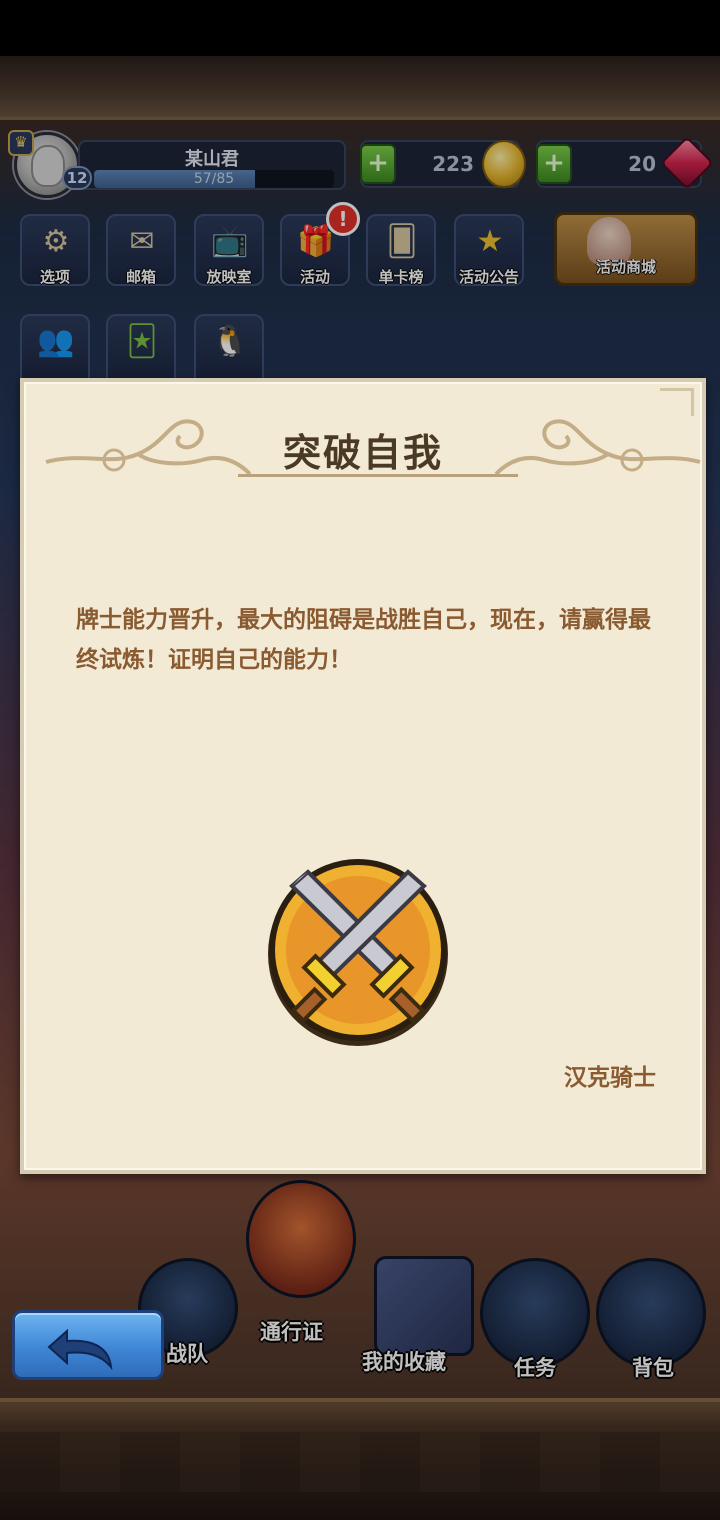 The width and height of the screenshot is (720, 1520). Describe the element at coordinates (378, 475) in the screenshot. I see `title-divider` at that location.